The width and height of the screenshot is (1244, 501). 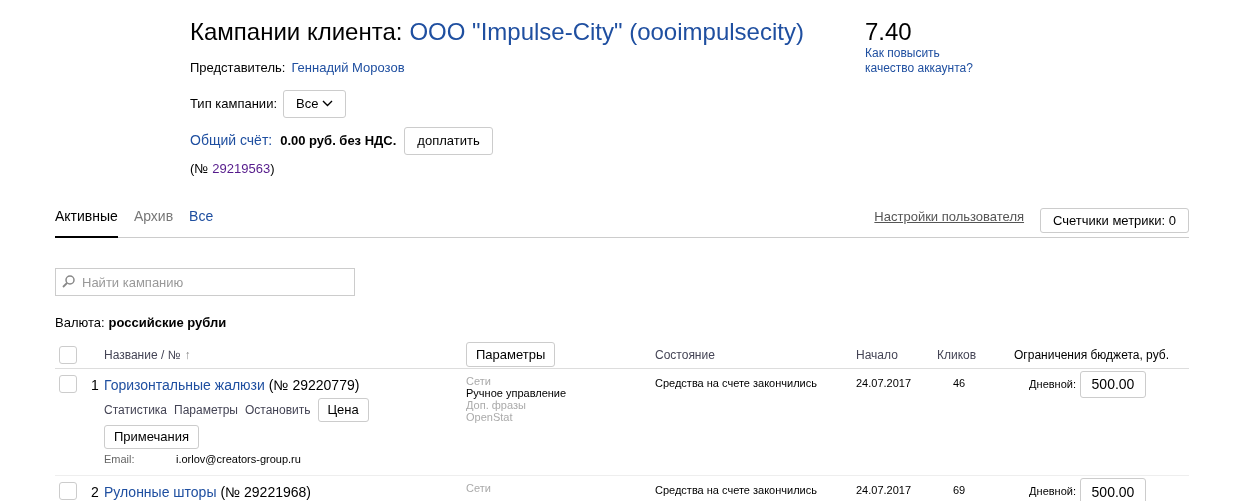 I want to click on setting-text: OpenStat, so click(x=489, y=416).